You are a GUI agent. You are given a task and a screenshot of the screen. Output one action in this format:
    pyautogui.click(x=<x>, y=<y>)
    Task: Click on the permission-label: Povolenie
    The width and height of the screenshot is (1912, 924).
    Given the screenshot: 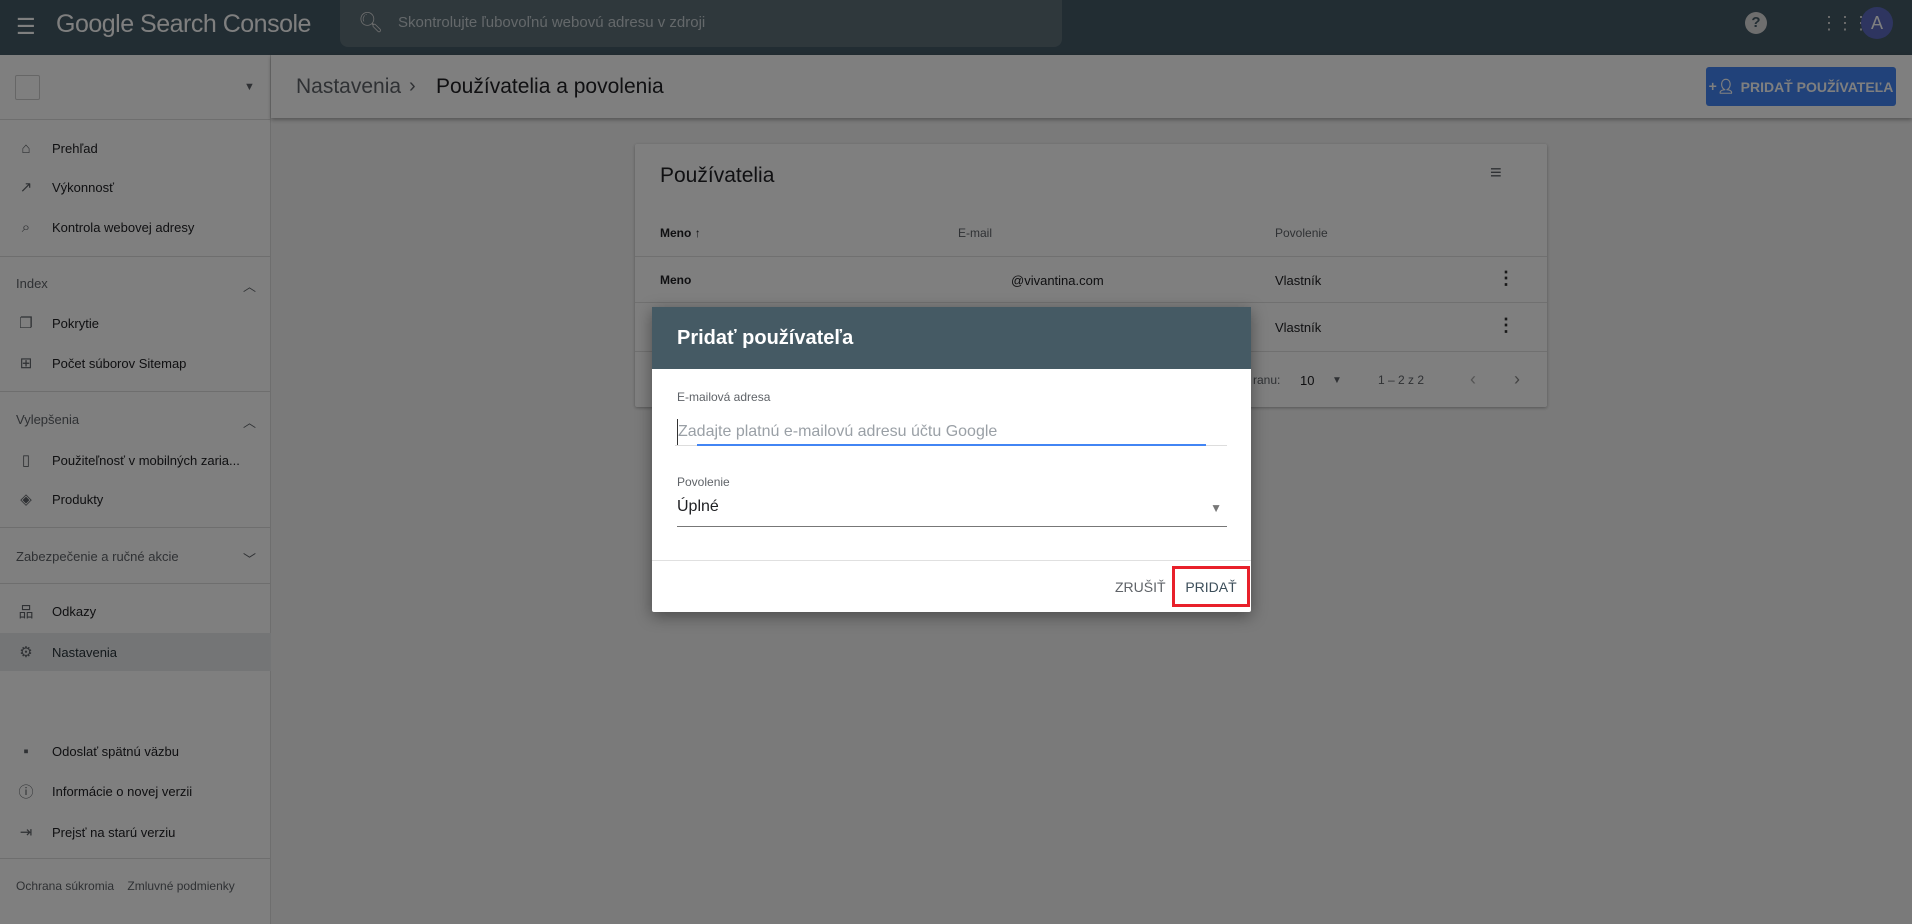 What is the action you would take?
    pyautogui.click(x=703, y=482)
    